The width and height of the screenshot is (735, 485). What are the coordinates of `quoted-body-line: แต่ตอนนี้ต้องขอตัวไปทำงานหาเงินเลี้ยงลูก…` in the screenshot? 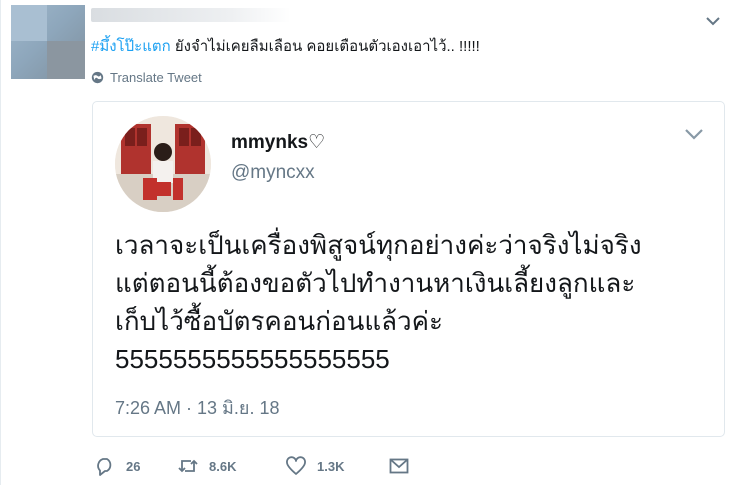 It's located at (375, 283).